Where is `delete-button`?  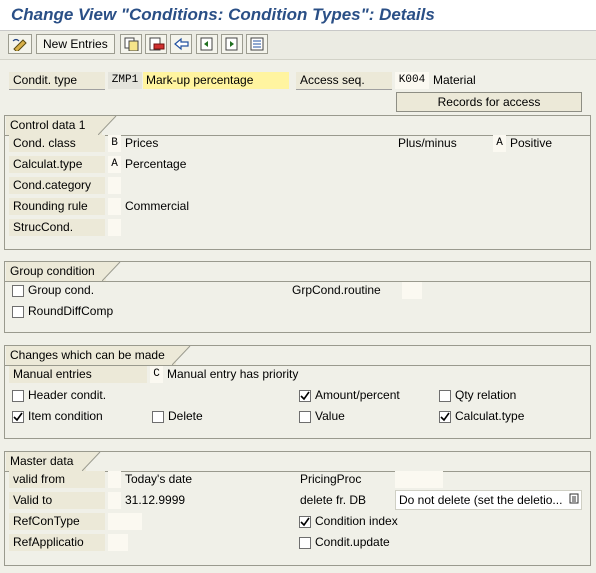 delete-button is located at coordinates (156, 44).